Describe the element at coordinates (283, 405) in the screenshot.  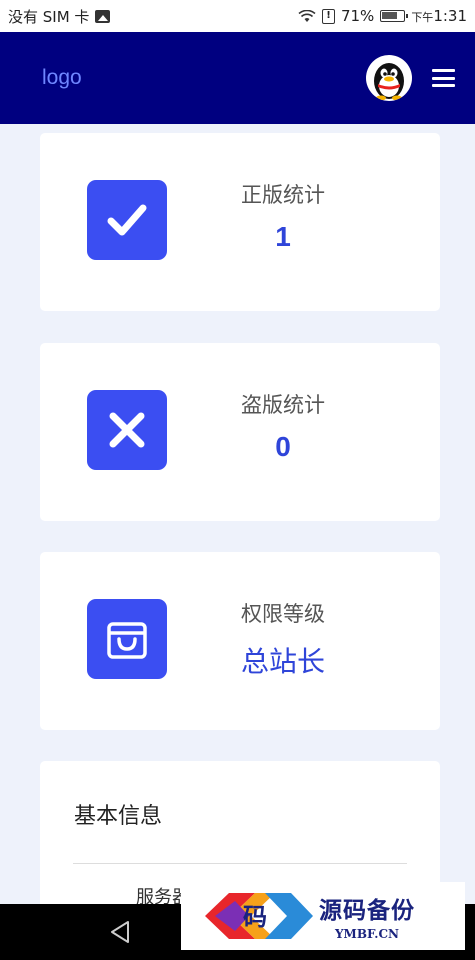
I see `stat-label: 盗版统计` at that location.